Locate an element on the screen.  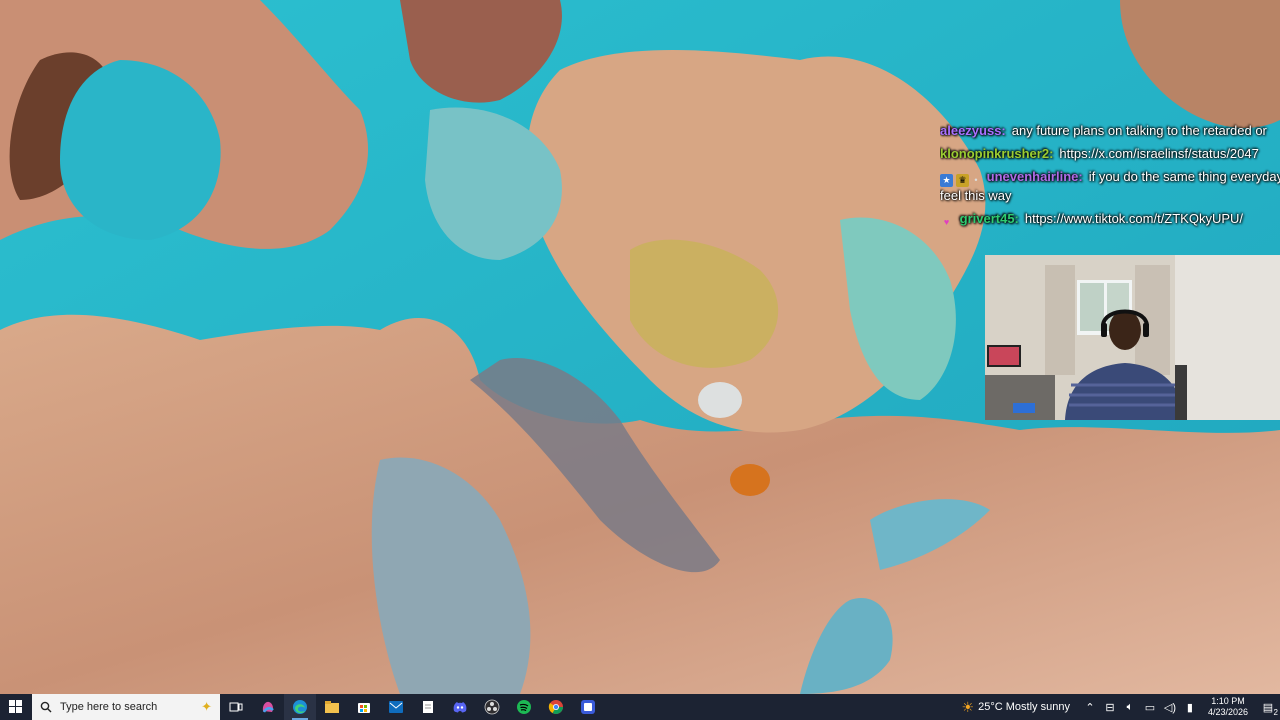
task-view-icon is located at coordinates (236, 707).